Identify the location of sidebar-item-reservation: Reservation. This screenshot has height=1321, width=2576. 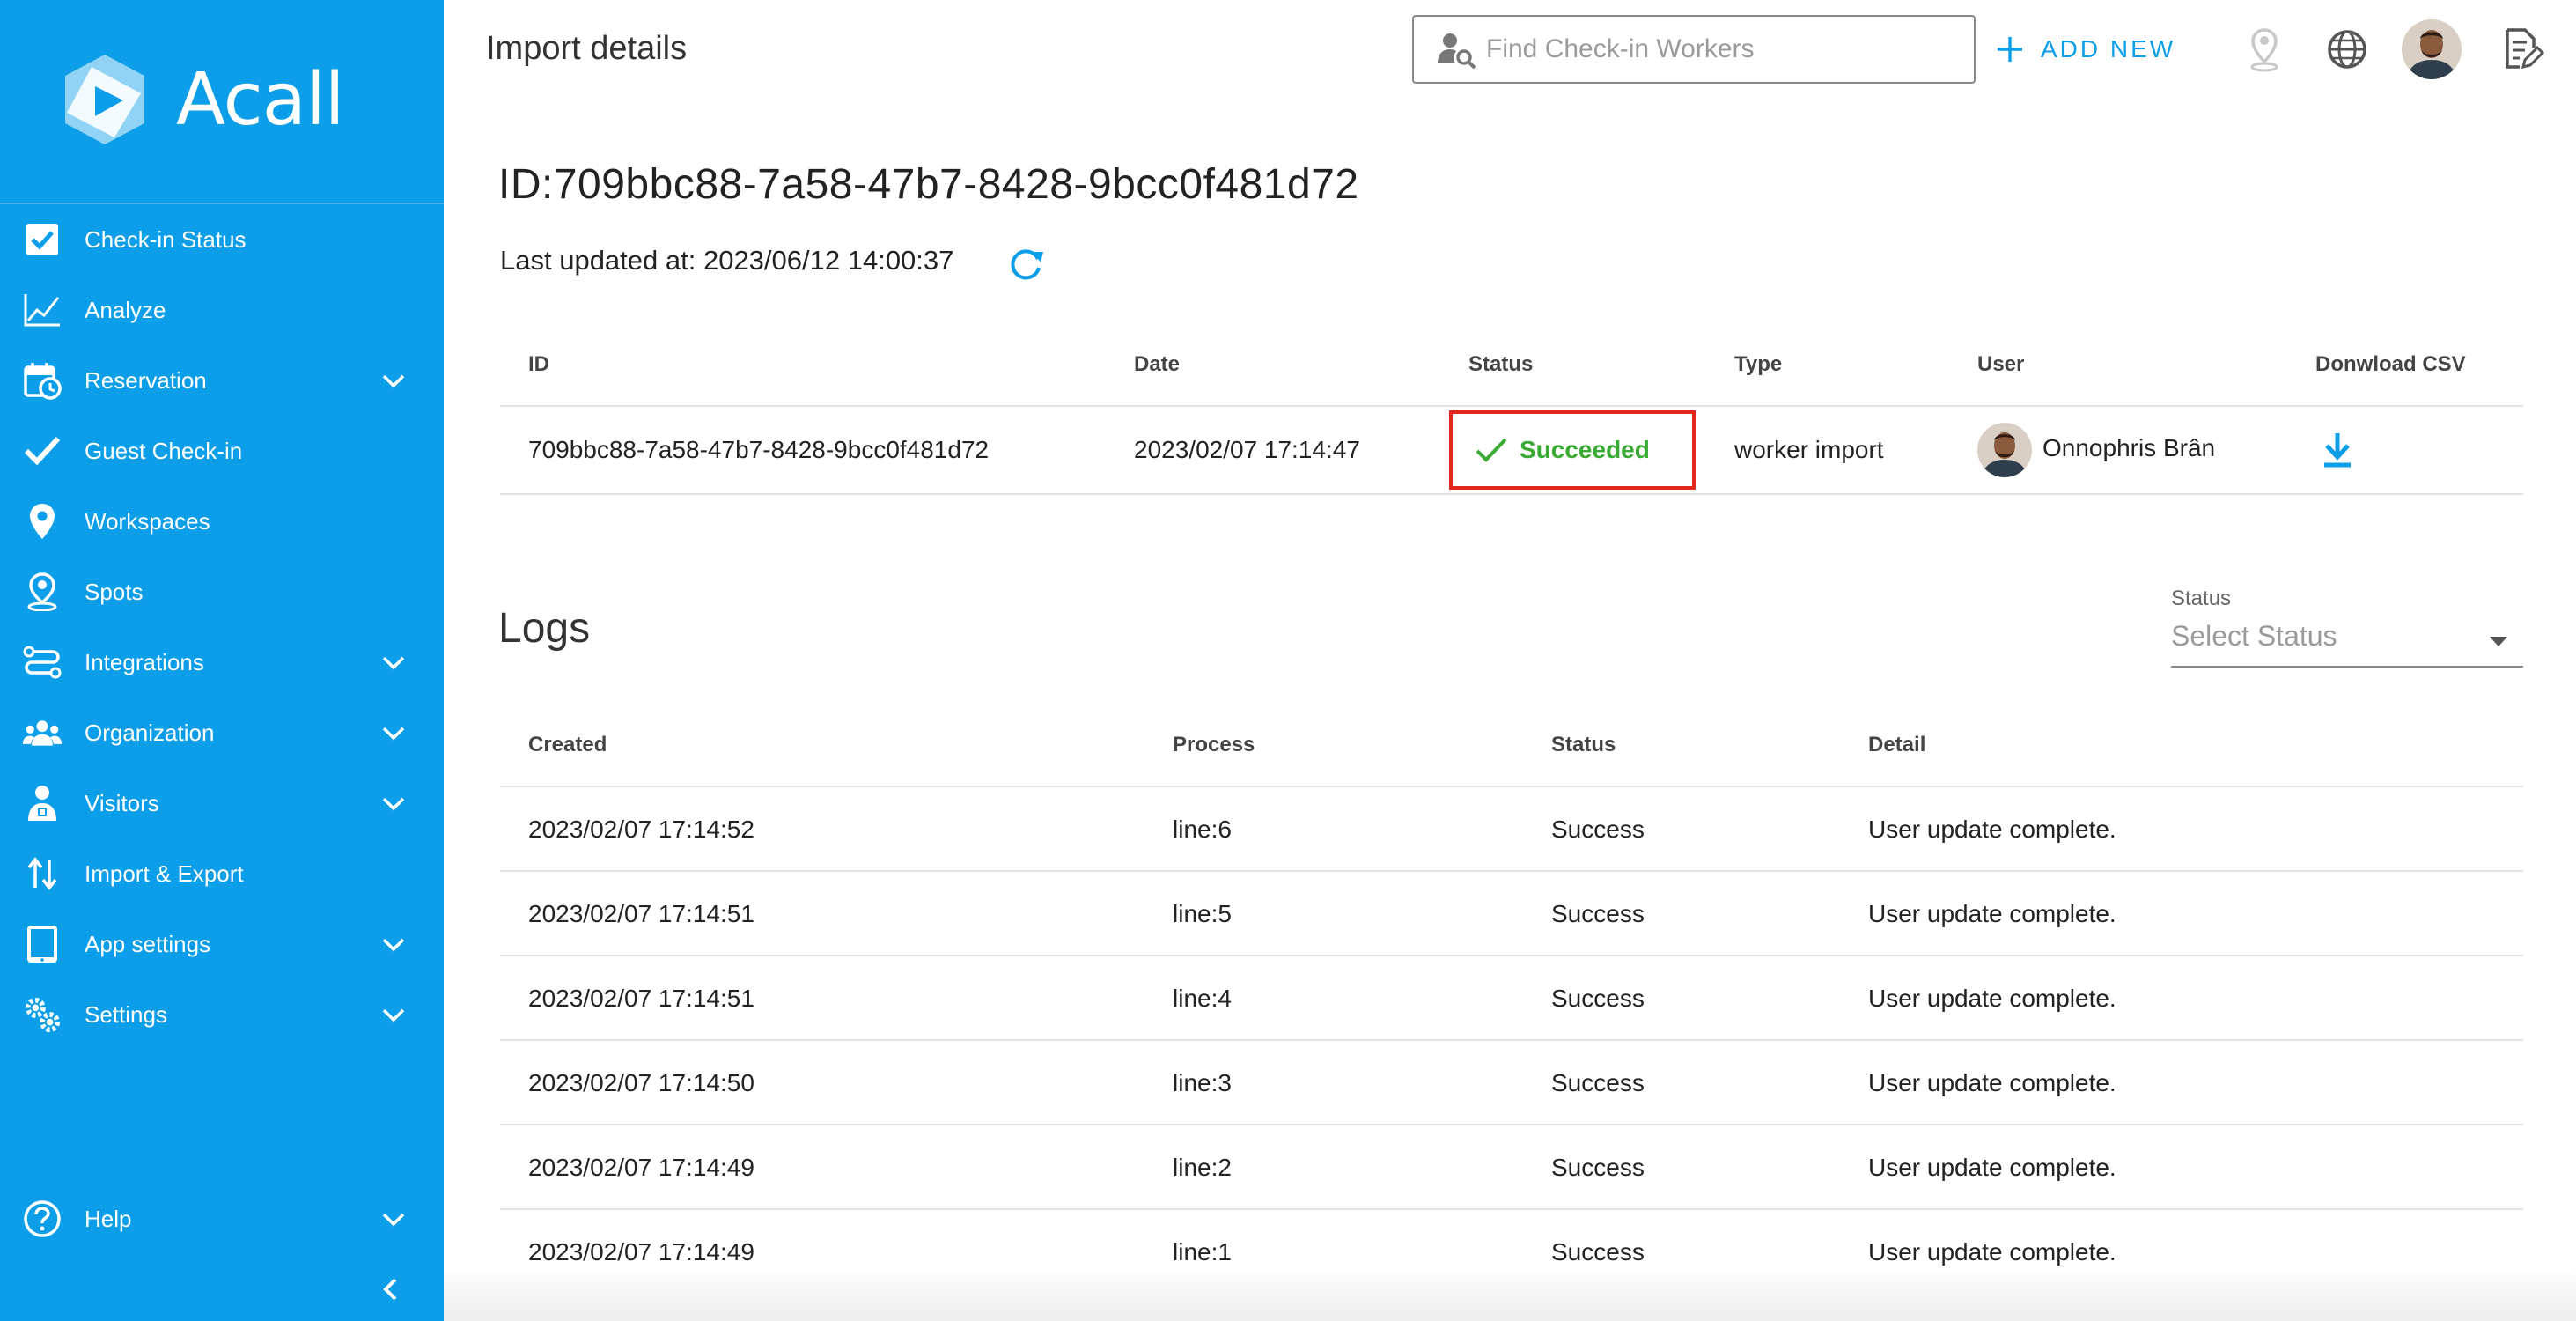
(222, 381).